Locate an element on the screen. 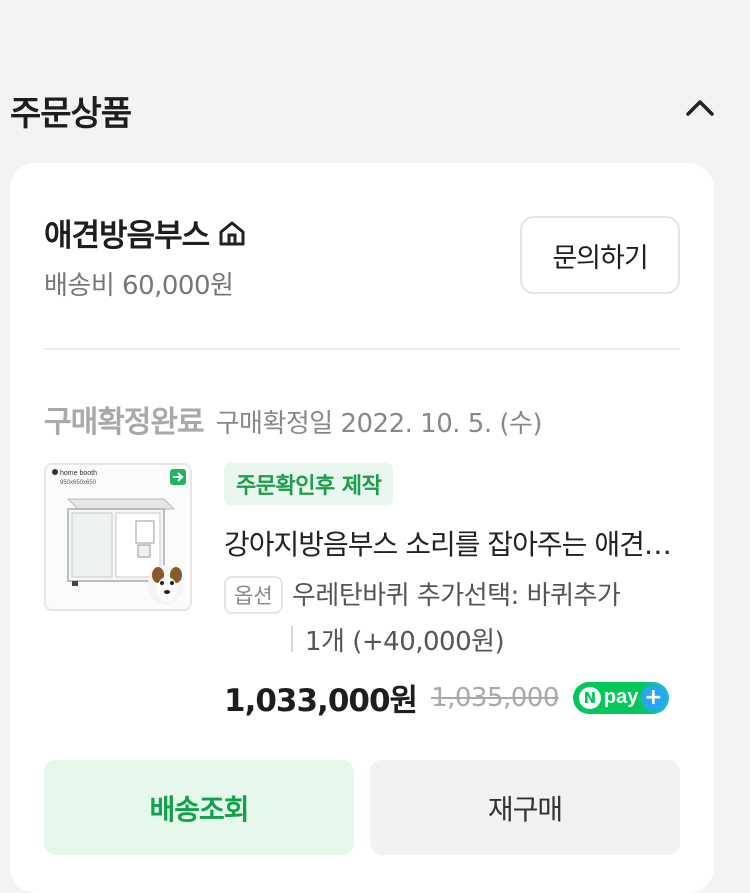 Image resolution: width=750 pixels, height=893 pixels. rebuy-button: 재구매 is located at coordinates (525, 807).